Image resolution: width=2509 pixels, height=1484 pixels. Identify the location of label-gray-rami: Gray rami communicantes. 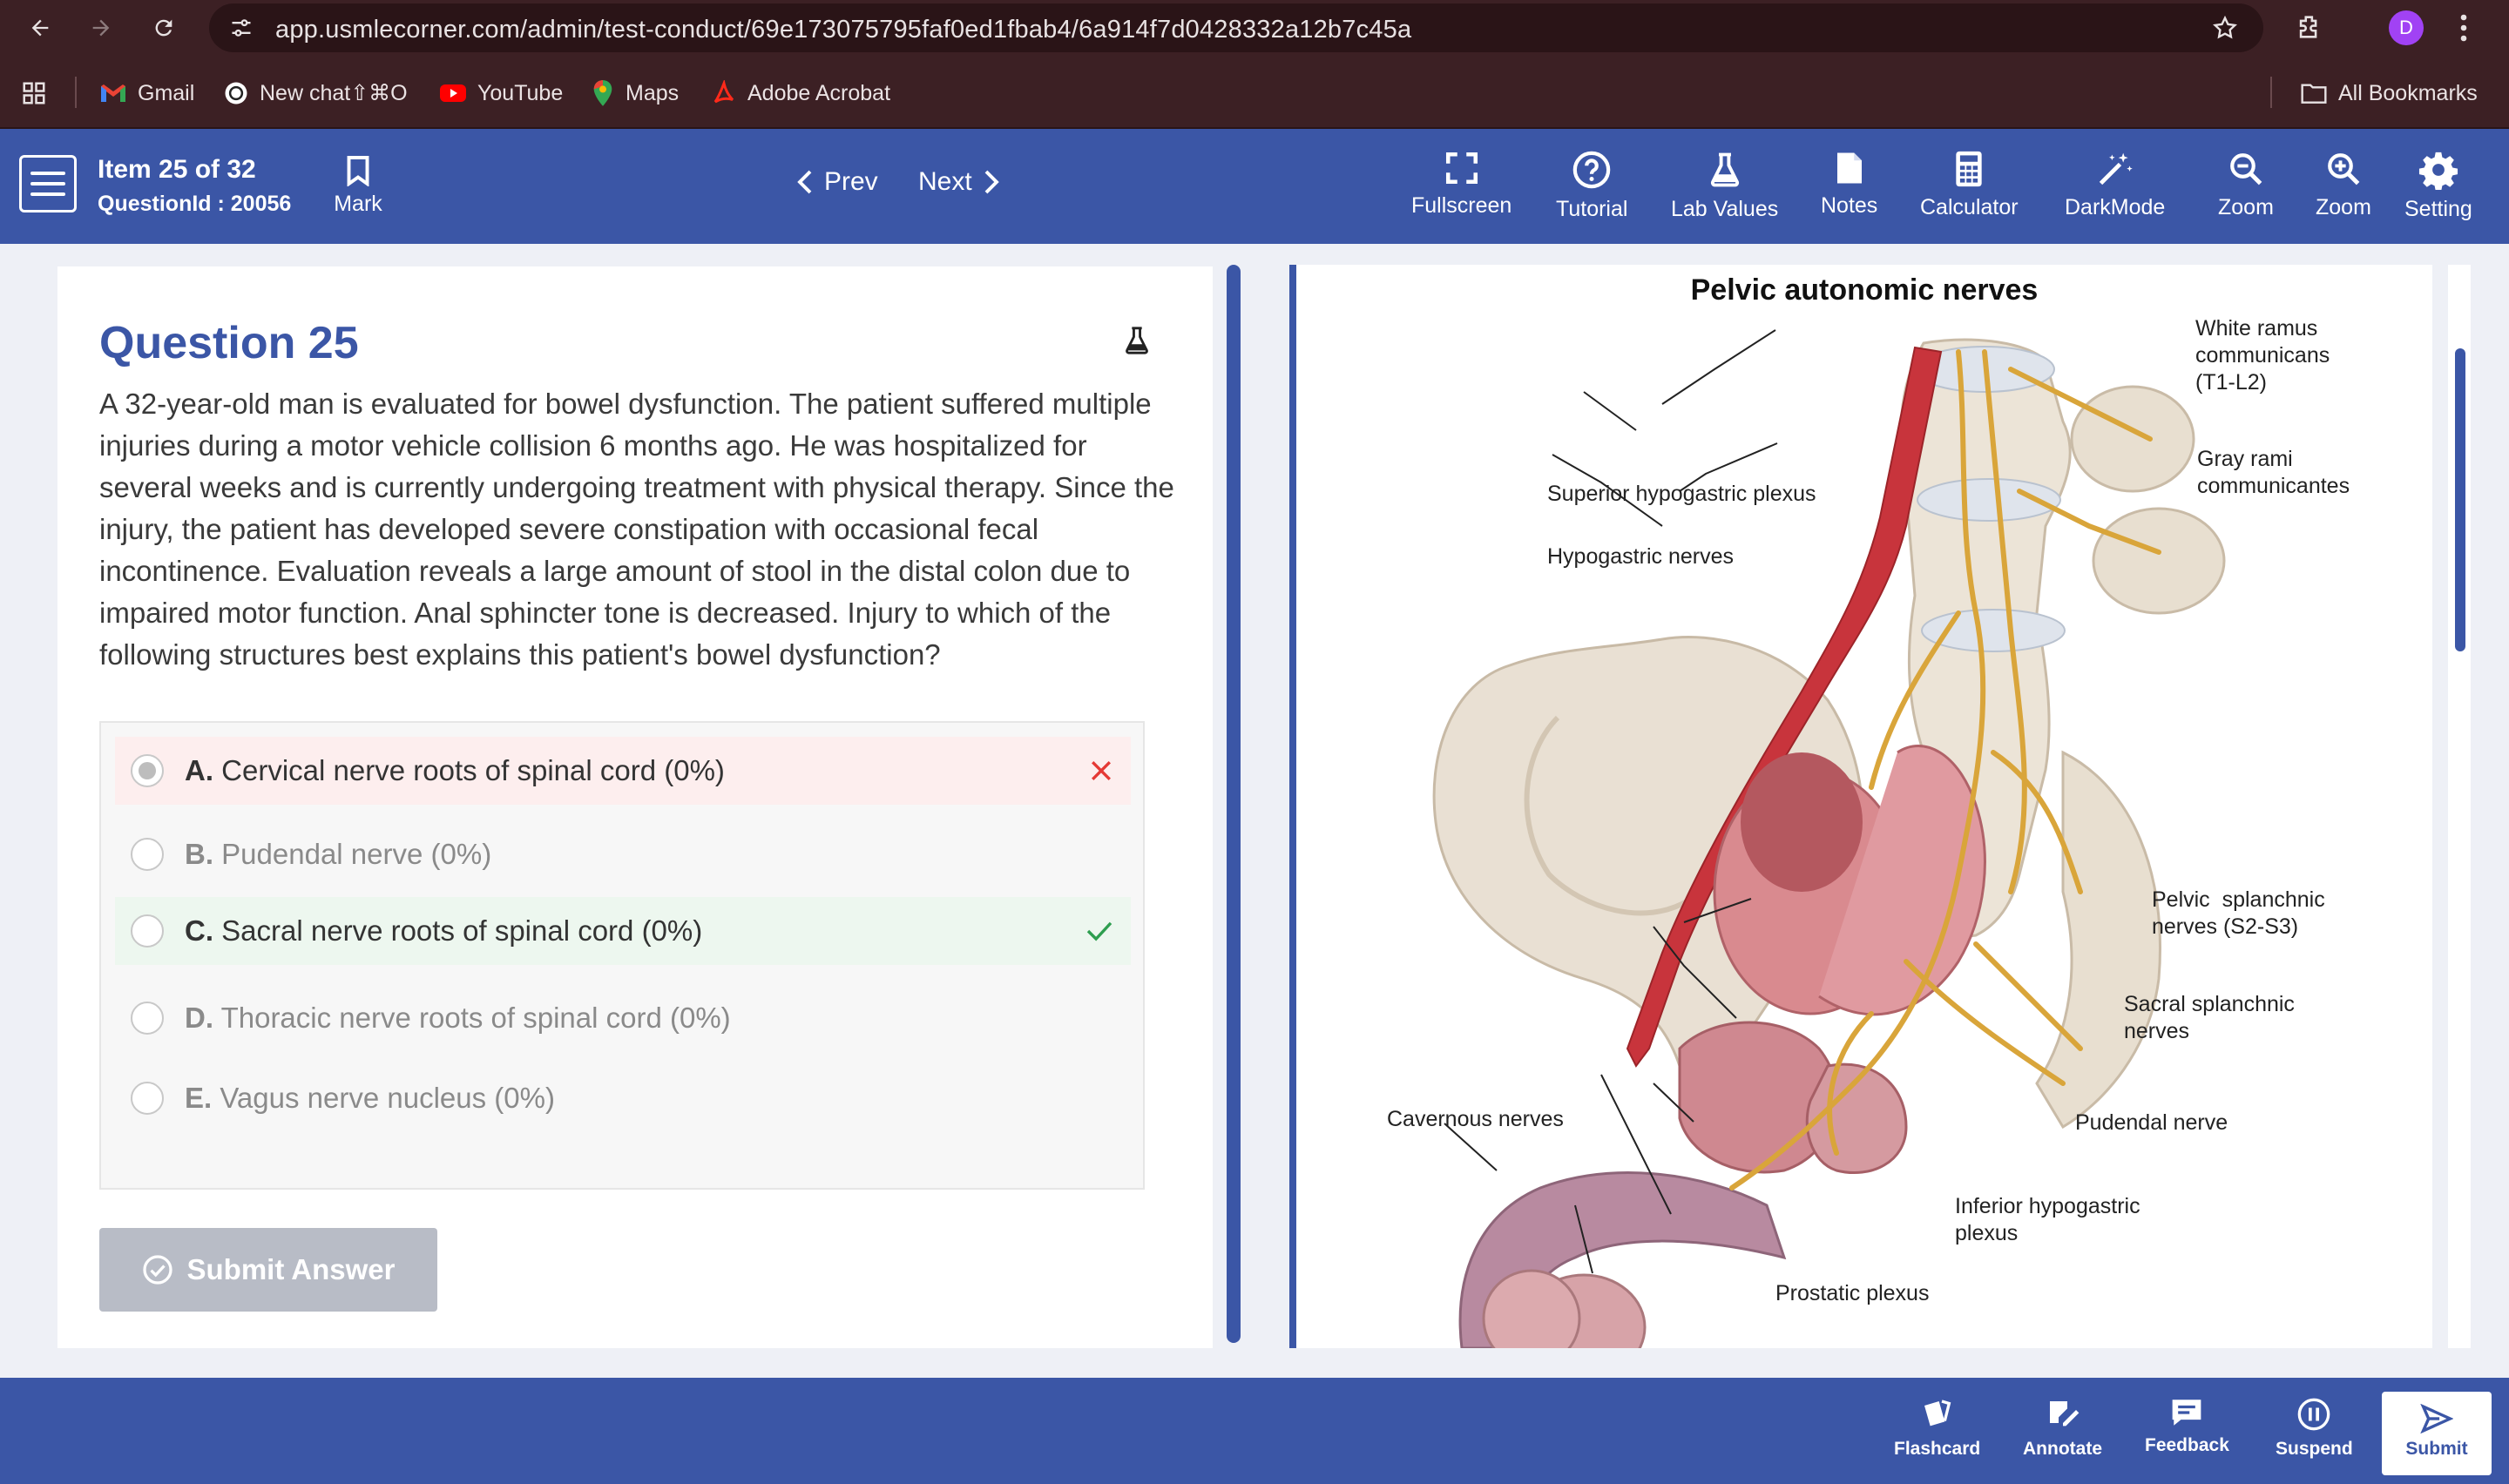
(2273, 473).